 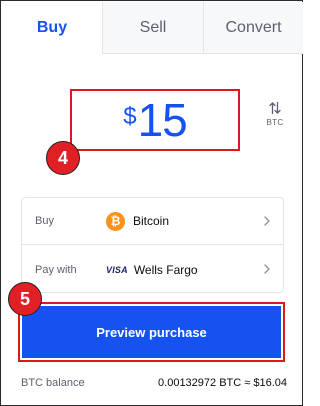 I want to click on payment-method-name: Wells Fargo, so click(x=165, y=269).